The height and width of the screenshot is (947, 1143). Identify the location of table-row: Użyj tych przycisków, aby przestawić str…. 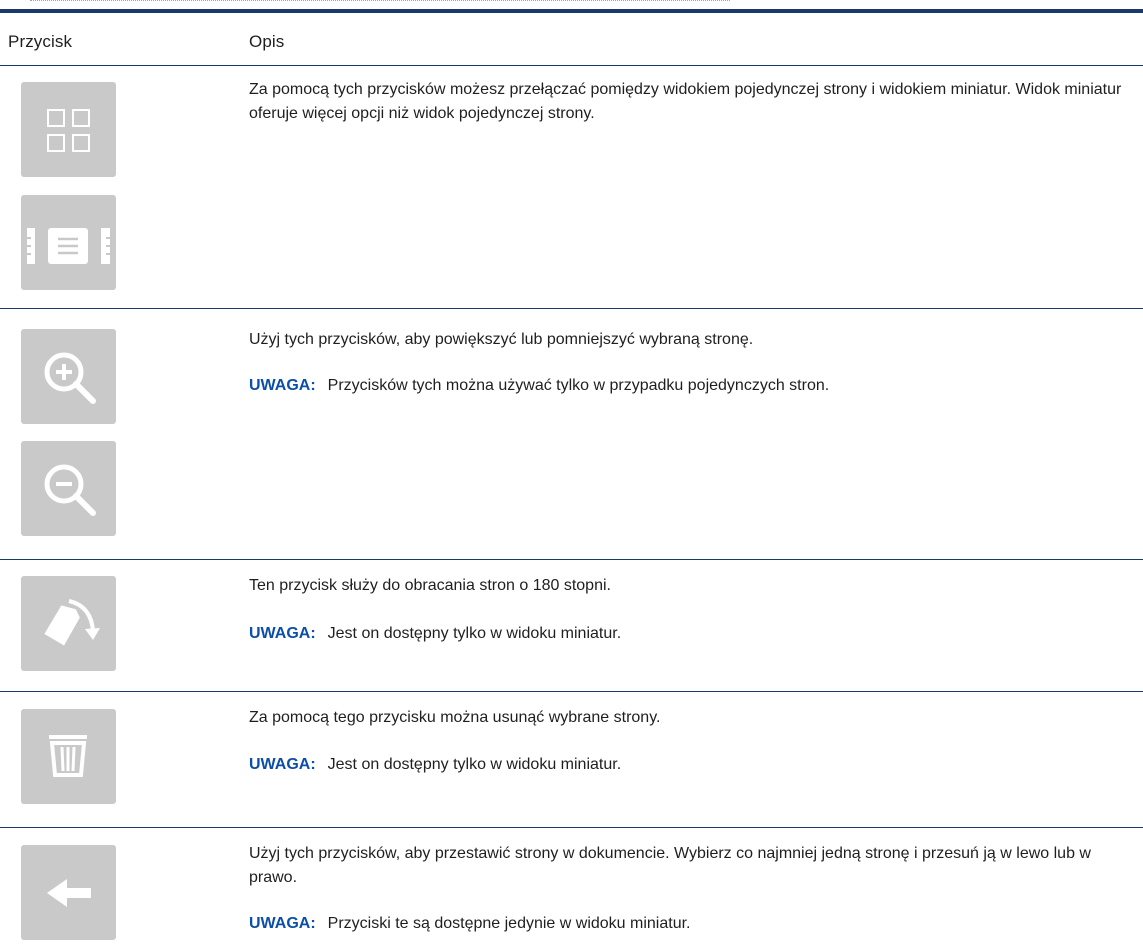
(571, 887).